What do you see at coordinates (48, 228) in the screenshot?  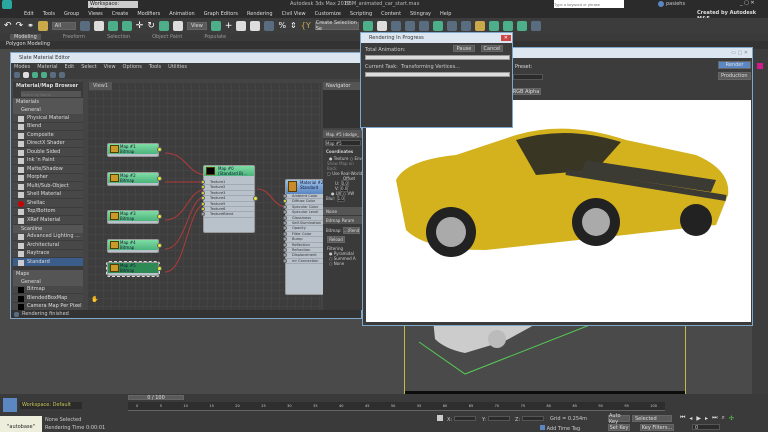 I see `scanline-group: Scanline` at bounding box center [48, 228].